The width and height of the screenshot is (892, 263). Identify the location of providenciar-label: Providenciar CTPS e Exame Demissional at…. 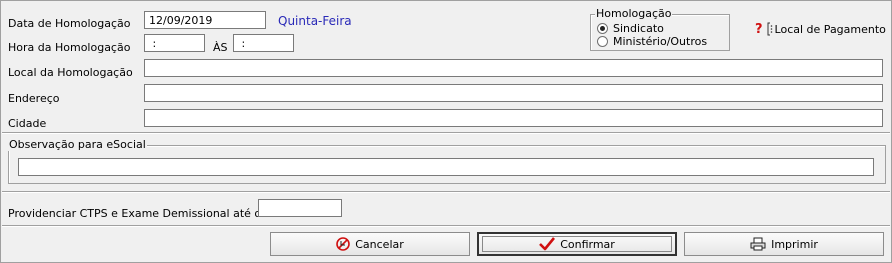
(145, 213).